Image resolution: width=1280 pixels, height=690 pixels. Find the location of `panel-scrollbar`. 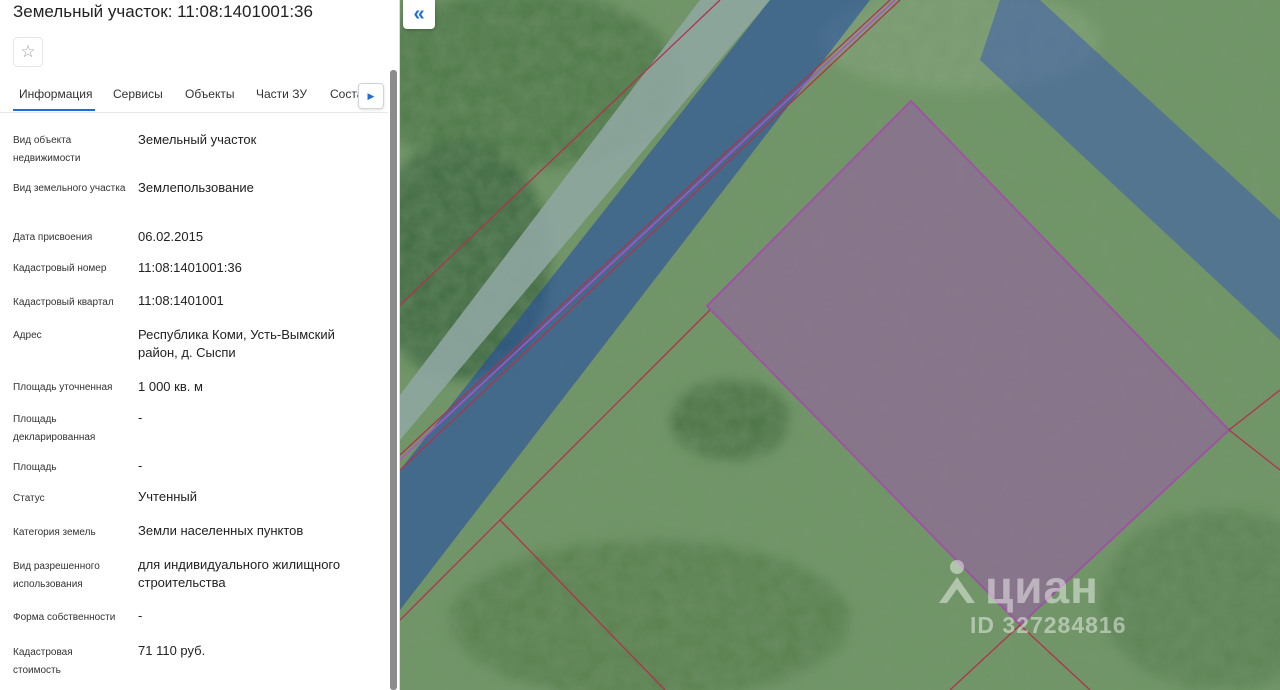

panel-scrollbar is located at coordinates (393, 380).